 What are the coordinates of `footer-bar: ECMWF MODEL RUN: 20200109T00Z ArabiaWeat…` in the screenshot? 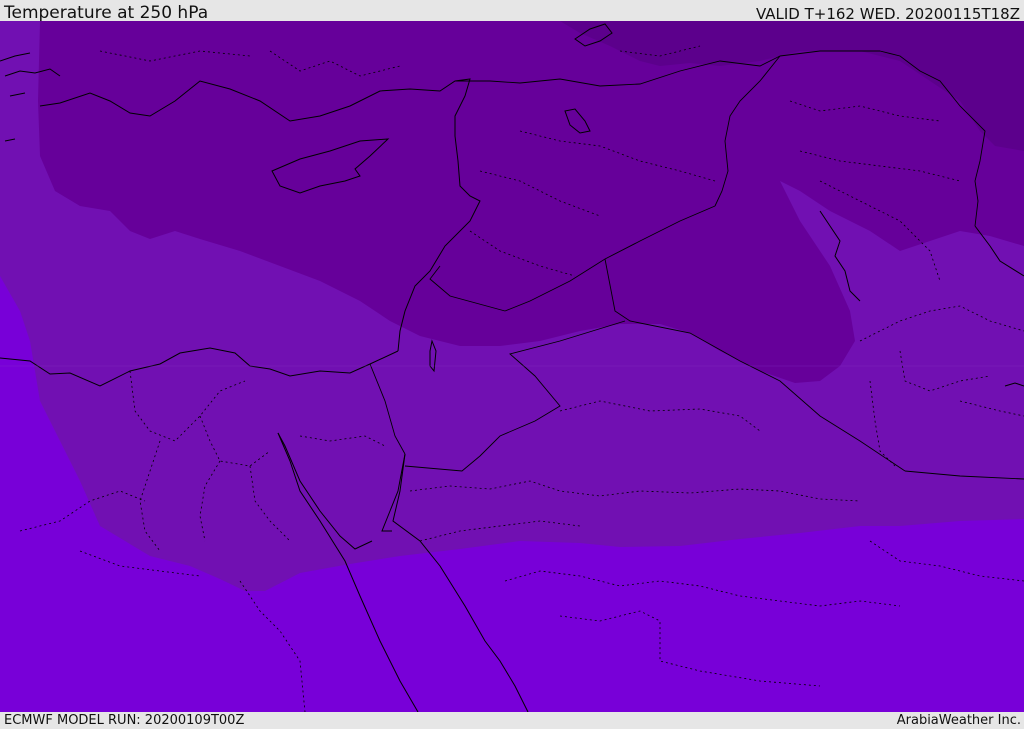 It's located at (512, 720).